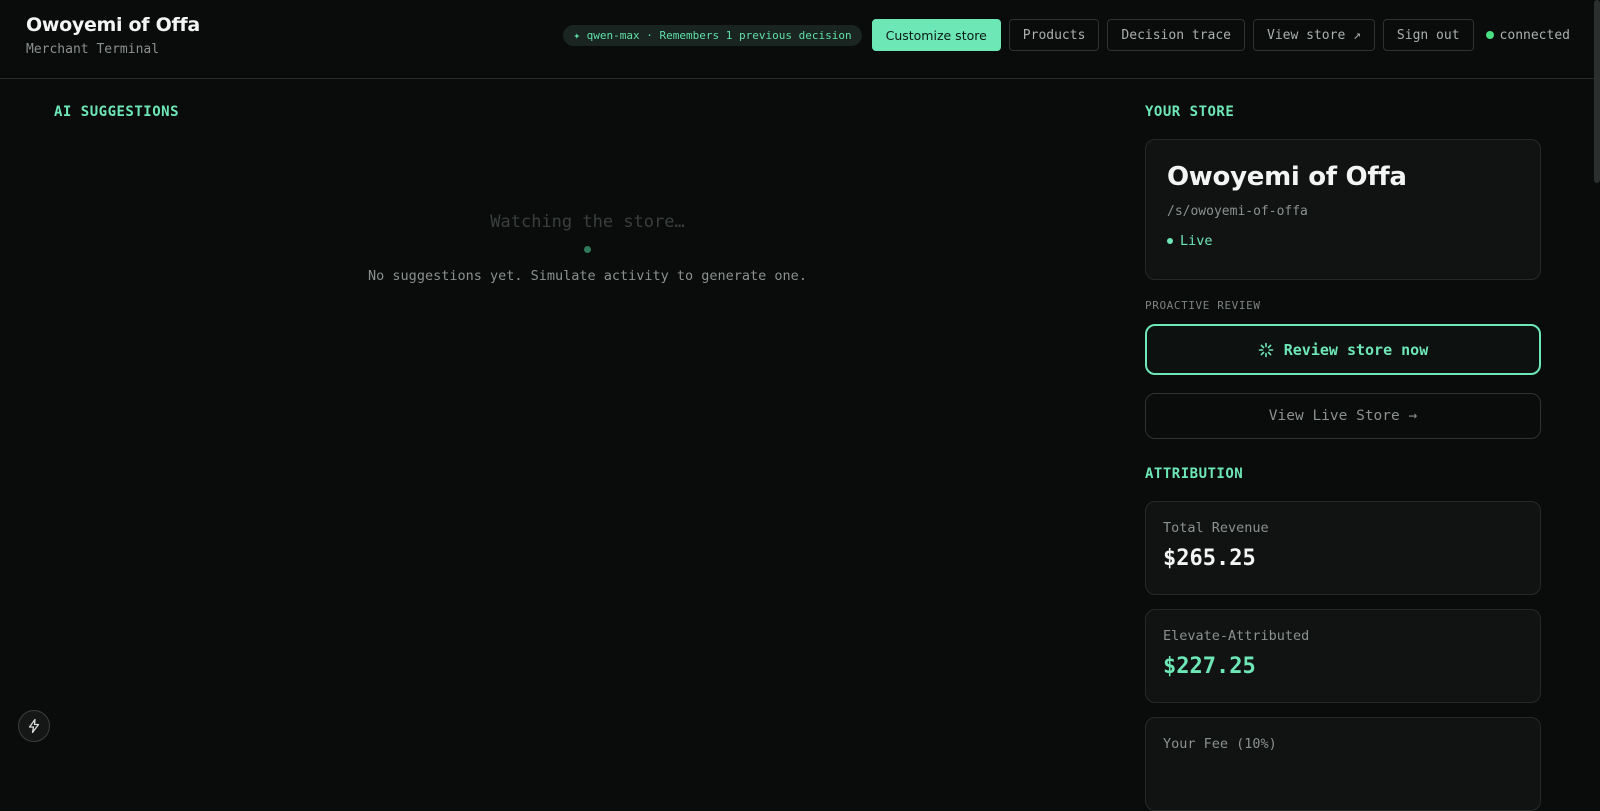  What do you see at coordinates (1343, 209) in the screenshot?
I see `store-card: Owoyemi of Offa /s/owoyemi-of-offa Live` at bounding box center [1343, 209].